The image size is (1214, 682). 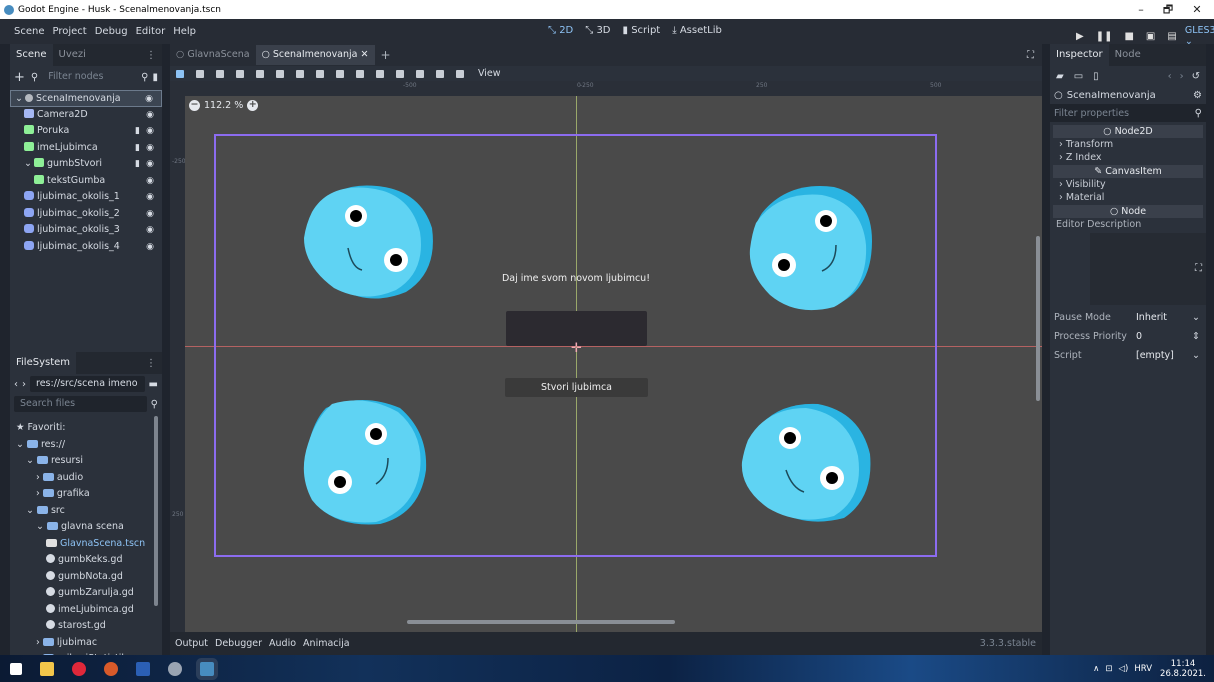 What do you see at coordinates (86, 148) in the screenshot?
I see `scene-tree-item: imeLjubimca ▮ ◉` at bounding box center [86, 148].